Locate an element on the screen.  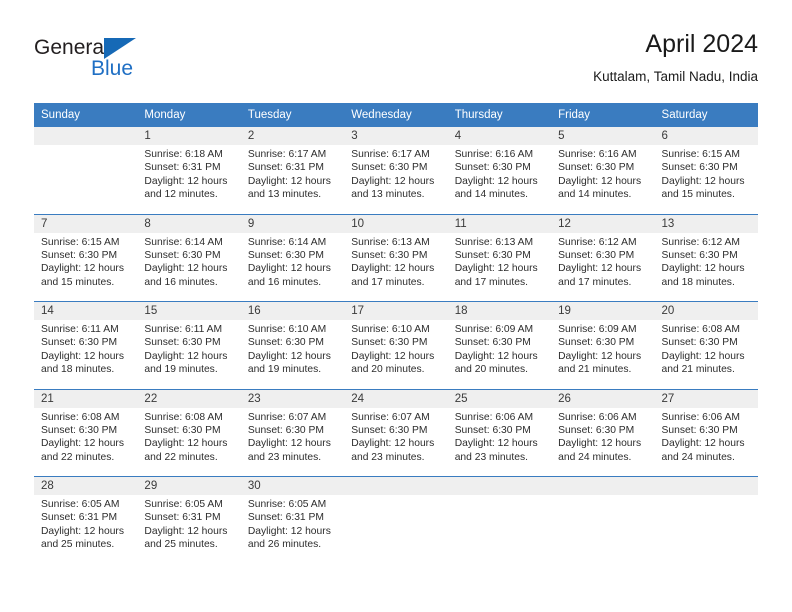
day-info-line: and 26 minutes. is located at coordinates (284, 545).